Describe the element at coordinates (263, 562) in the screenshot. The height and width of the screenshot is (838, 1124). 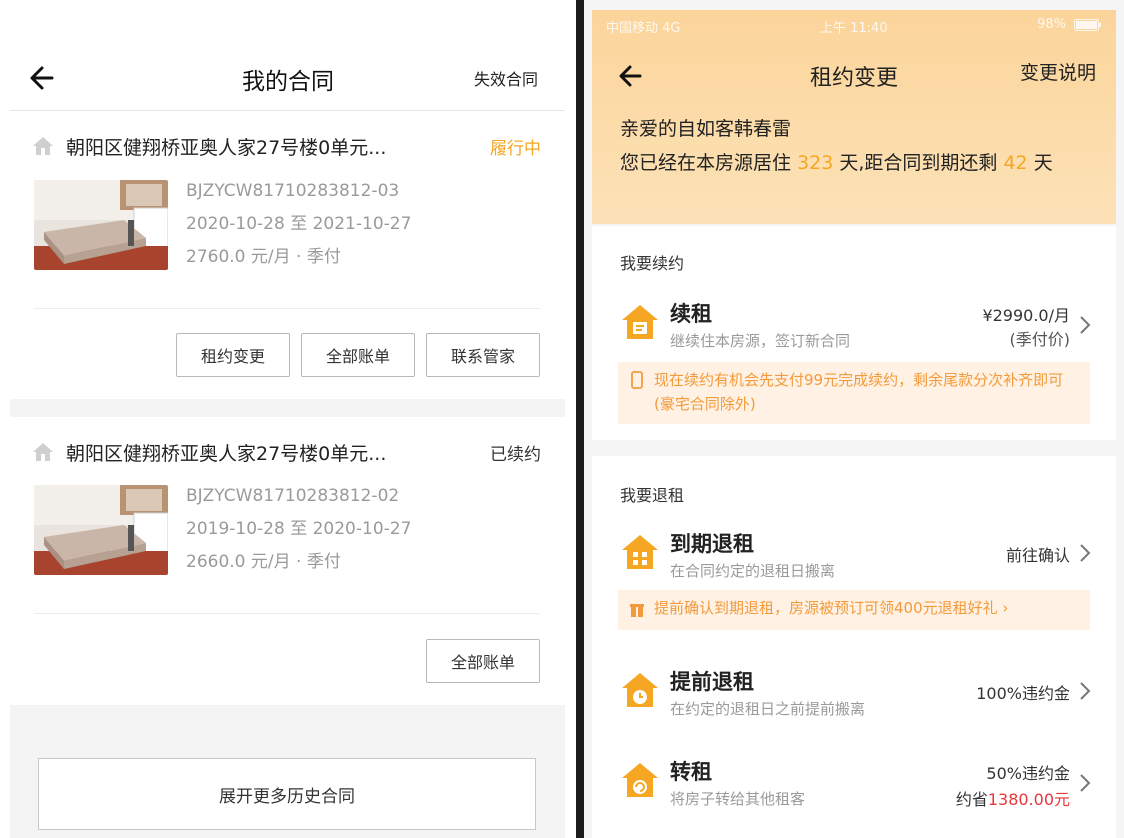
I see `contract-price: 2660.0 元/月 · 季付` at that location.